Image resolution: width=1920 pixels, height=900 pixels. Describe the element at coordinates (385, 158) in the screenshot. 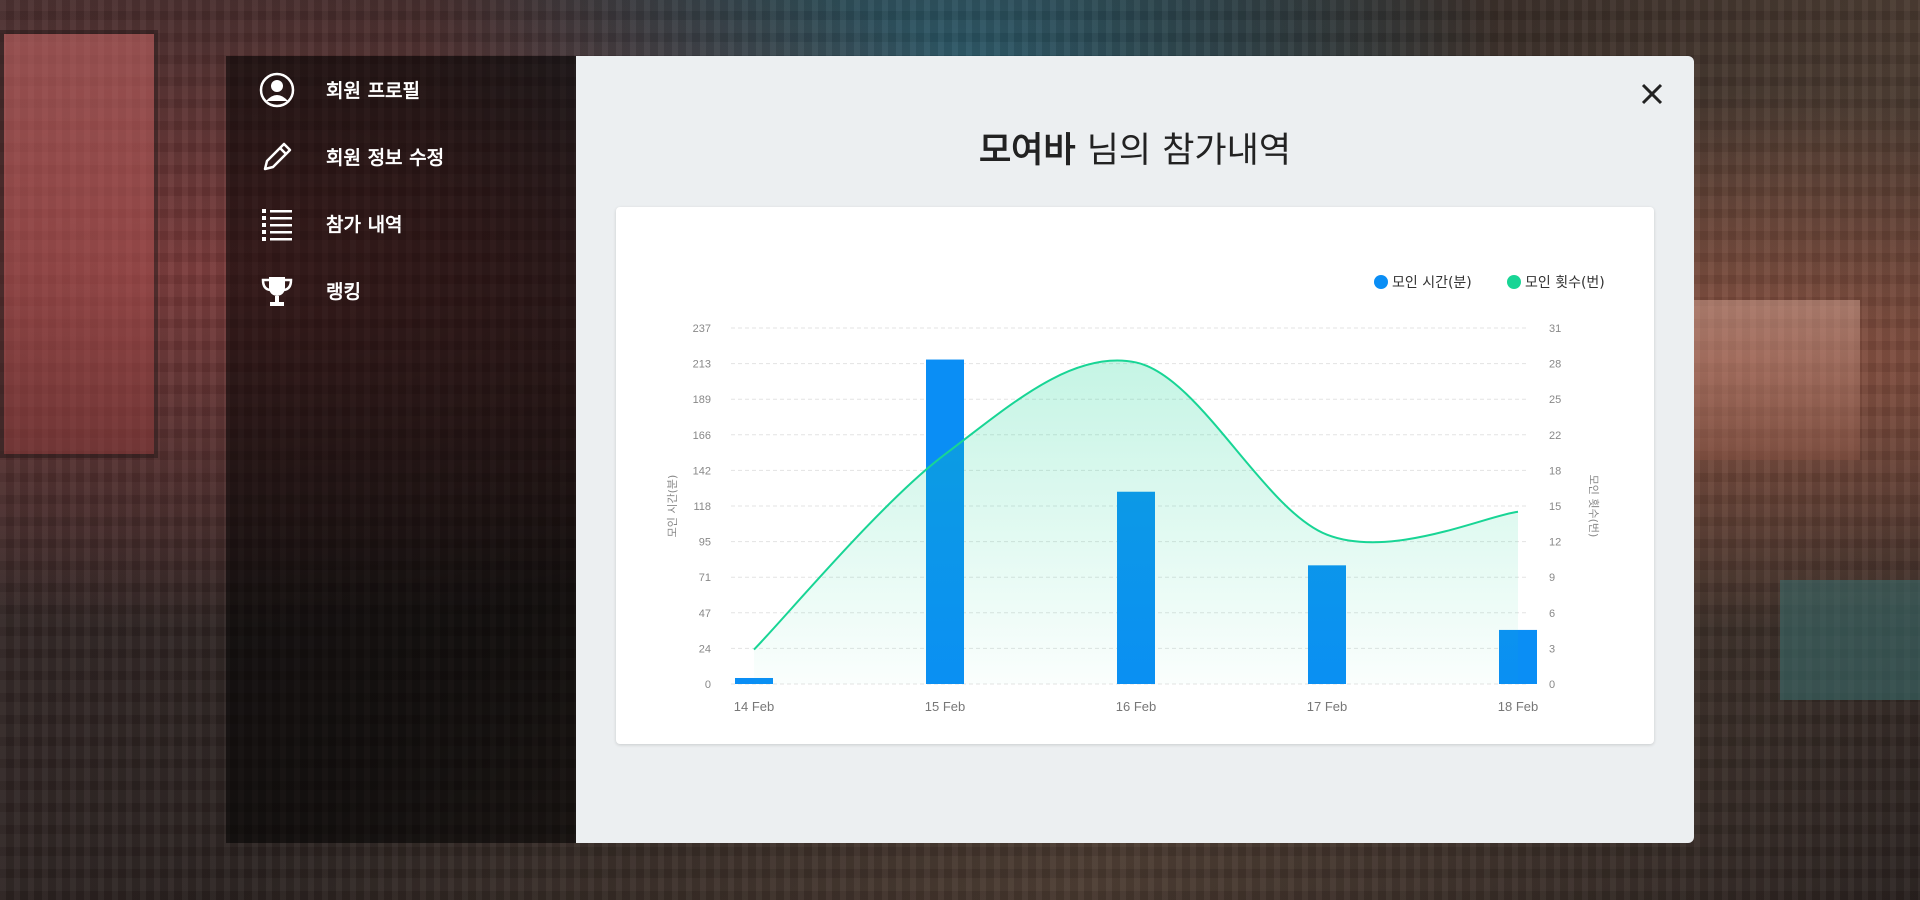

I see `sidebar-item-label: 회원 정보 수정` at that location.